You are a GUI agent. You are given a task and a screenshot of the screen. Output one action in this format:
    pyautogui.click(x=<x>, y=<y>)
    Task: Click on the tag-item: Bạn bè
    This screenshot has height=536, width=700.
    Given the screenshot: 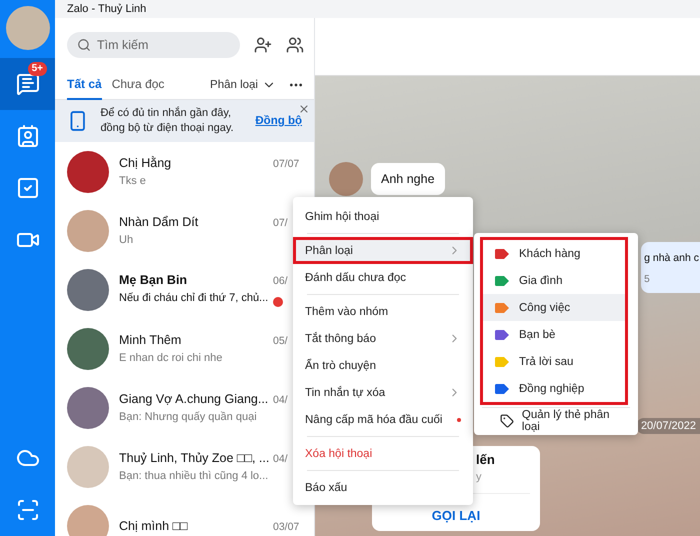 What is the action you would take?
    pyautogui.click(x=554, y=334)
    